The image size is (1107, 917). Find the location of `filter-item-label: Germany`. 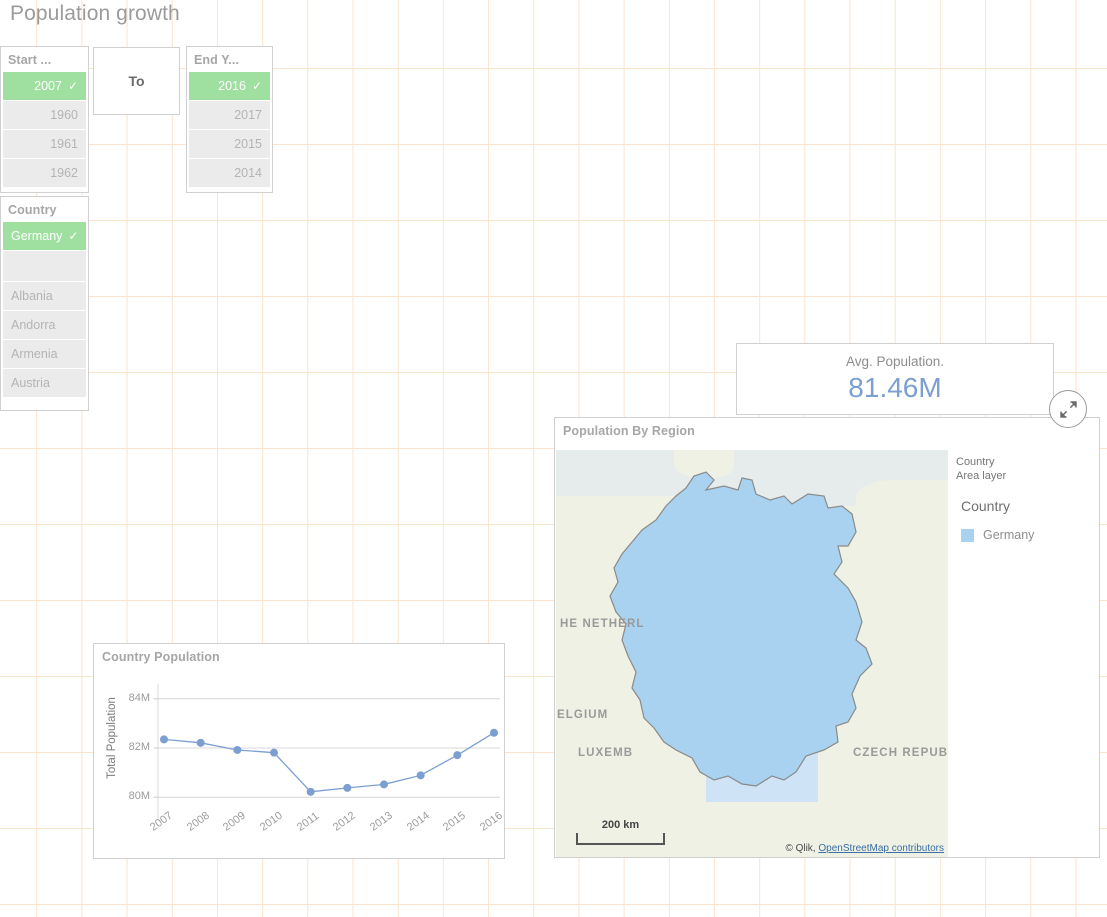

filter-item-label: Germany is located at coordinates (37, 236).